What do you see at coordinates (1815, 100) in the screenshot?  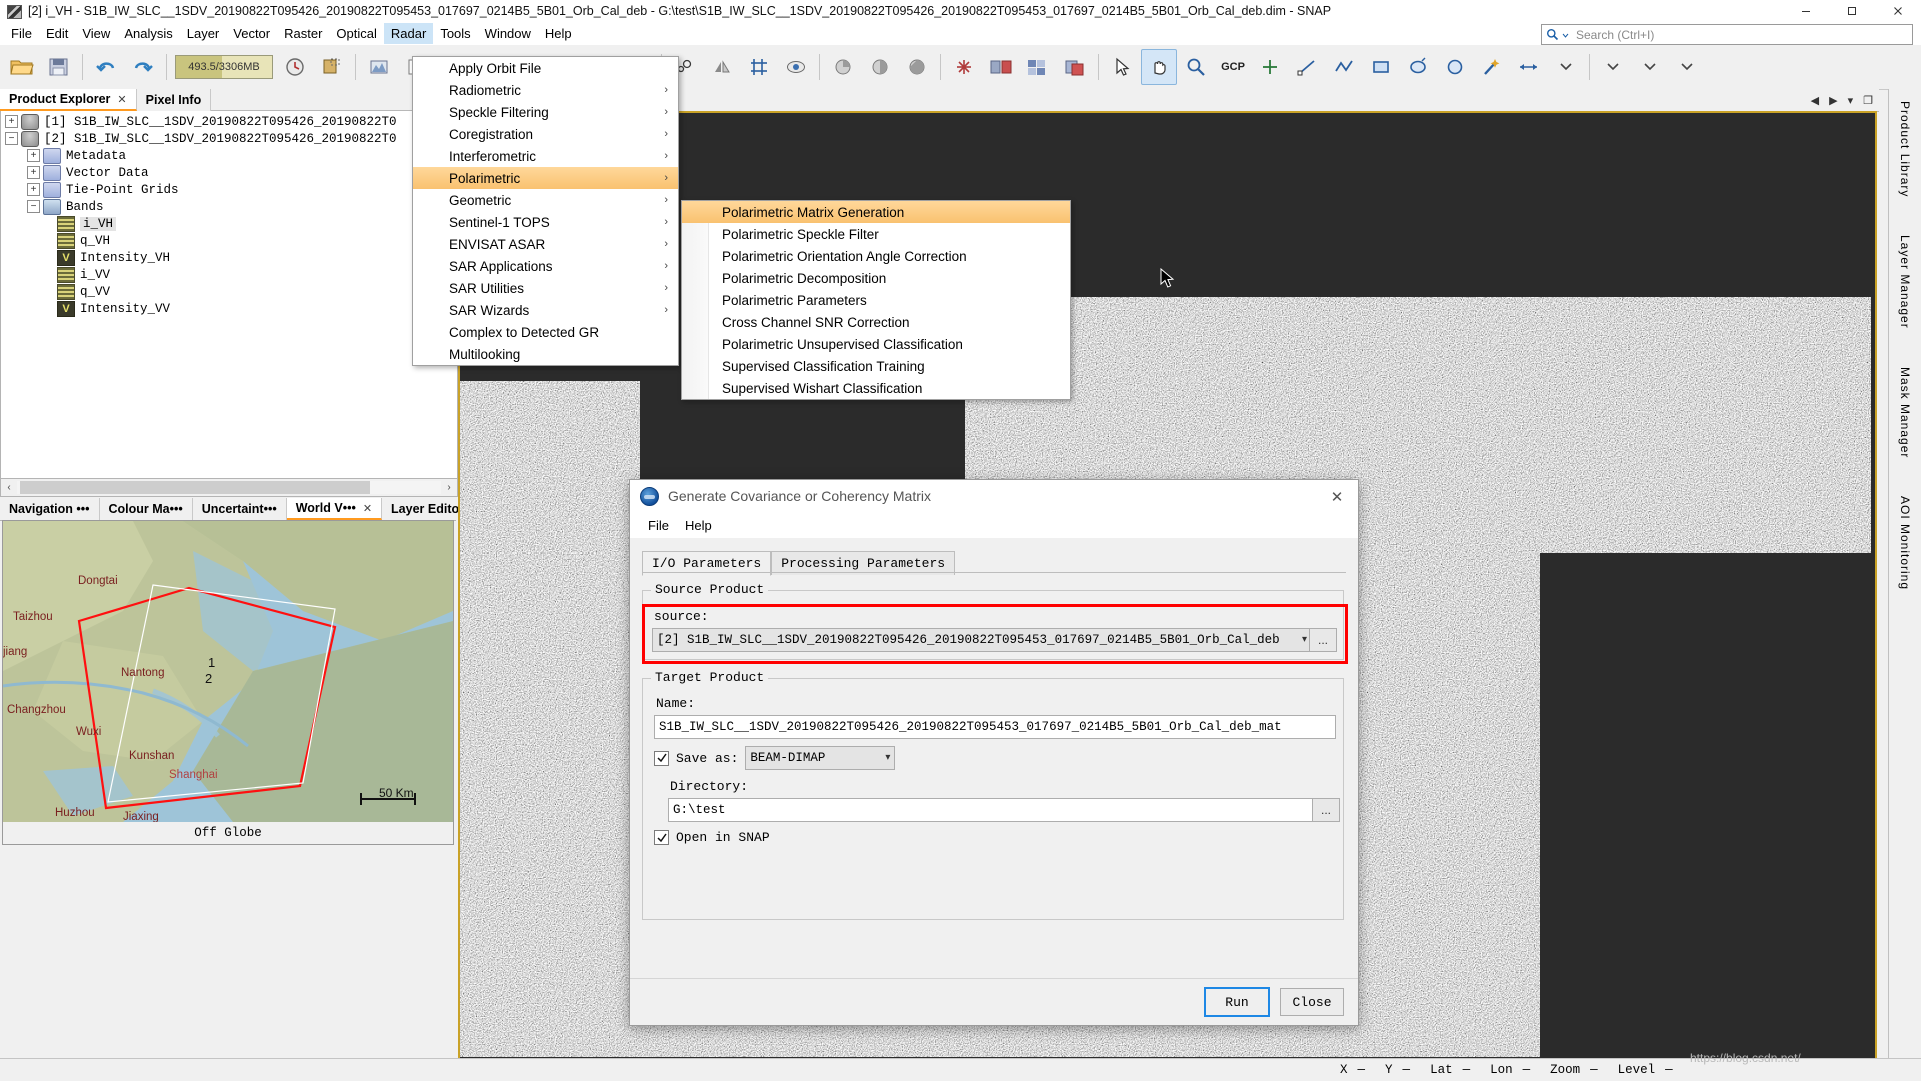 I see `view-prev-icon: ◀` at bounding box center [1815, 100].